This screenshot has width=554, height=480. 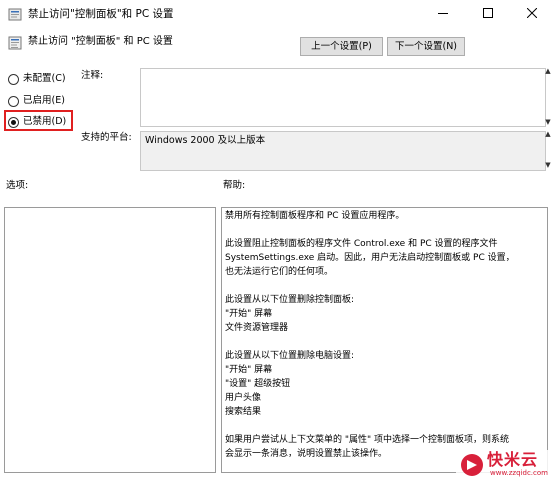 What do you see at coordinates (44, 78) in the screenshot?
I see `radio-label: 未配置(C)` at bounding box center [44, 78].